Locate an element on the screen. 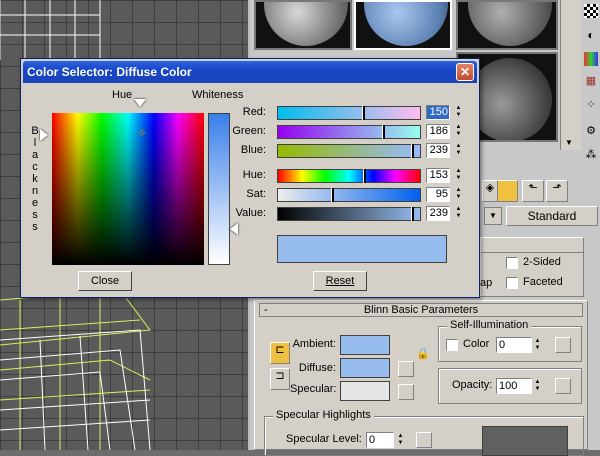  ambient-color-swatch is located at coordinates (365, 345).